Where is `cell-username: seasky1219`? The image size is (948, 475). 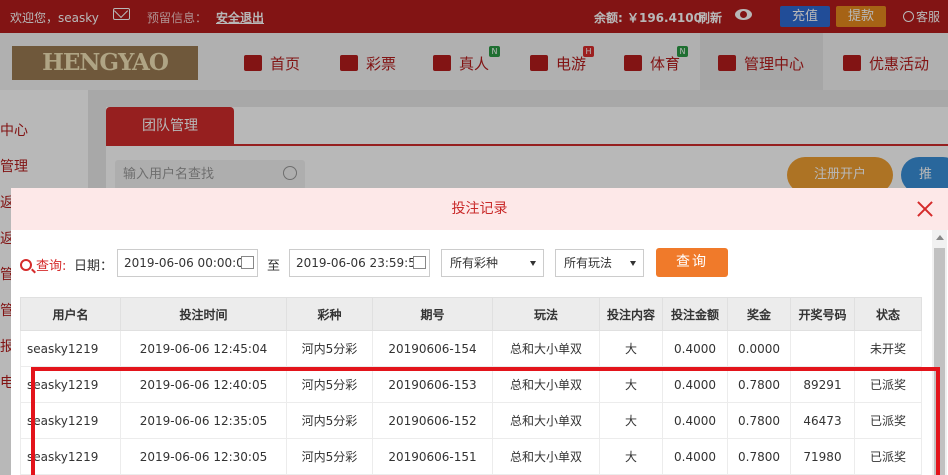 cell-username: seasky1219 is located at coordinates (70, 348).